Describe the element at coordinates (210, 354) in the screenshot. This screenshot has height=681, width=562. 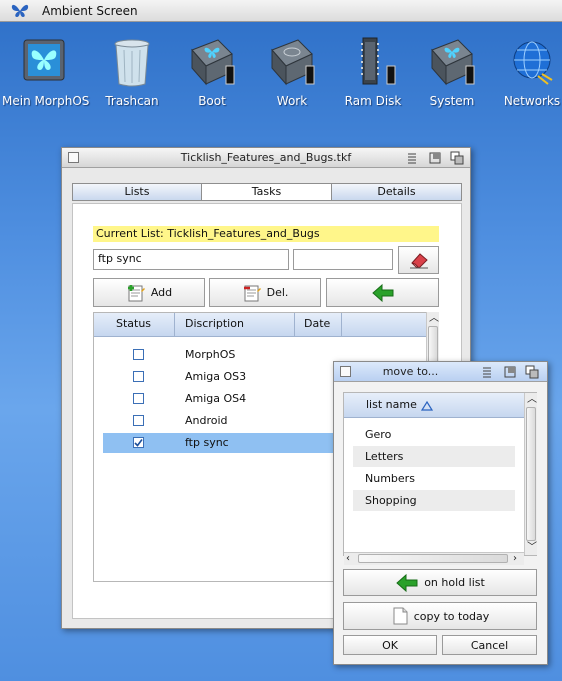
I see `task-name: MorphOS` at that location.